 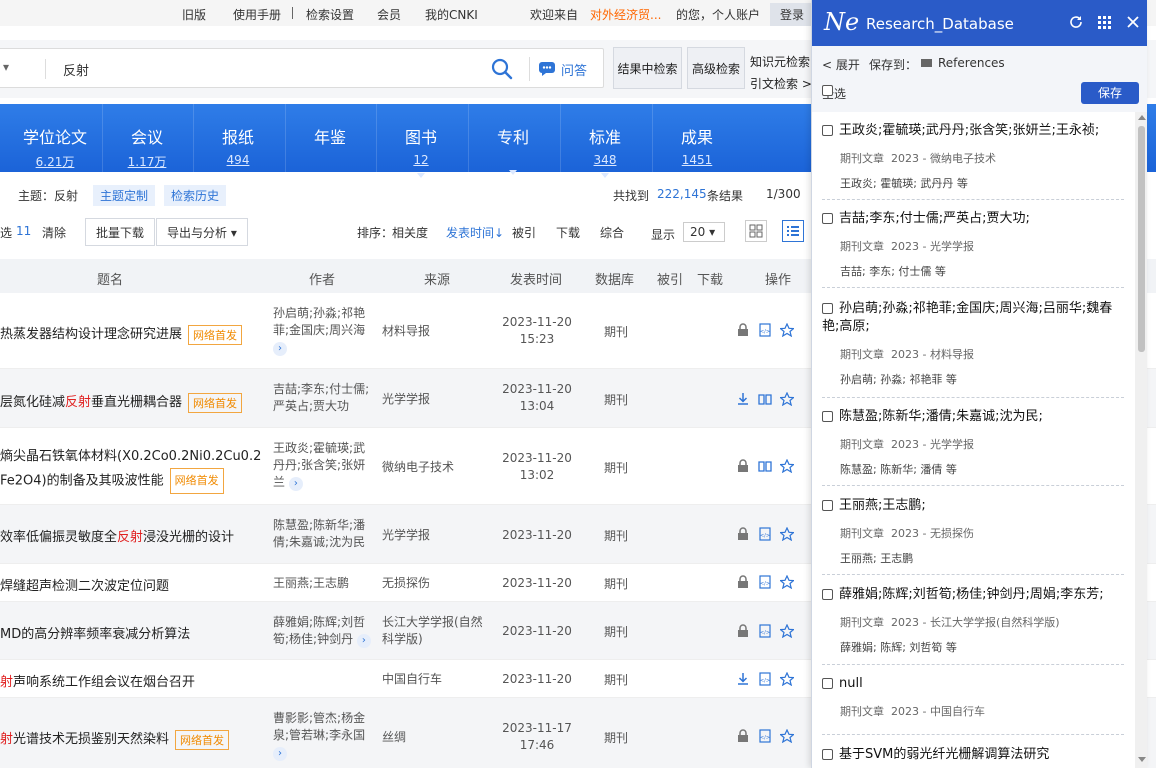 What do you see at coordinates (841, 64) in the screenshot?
I see `expand-link: < 展开` at bounding box center [841, 64].